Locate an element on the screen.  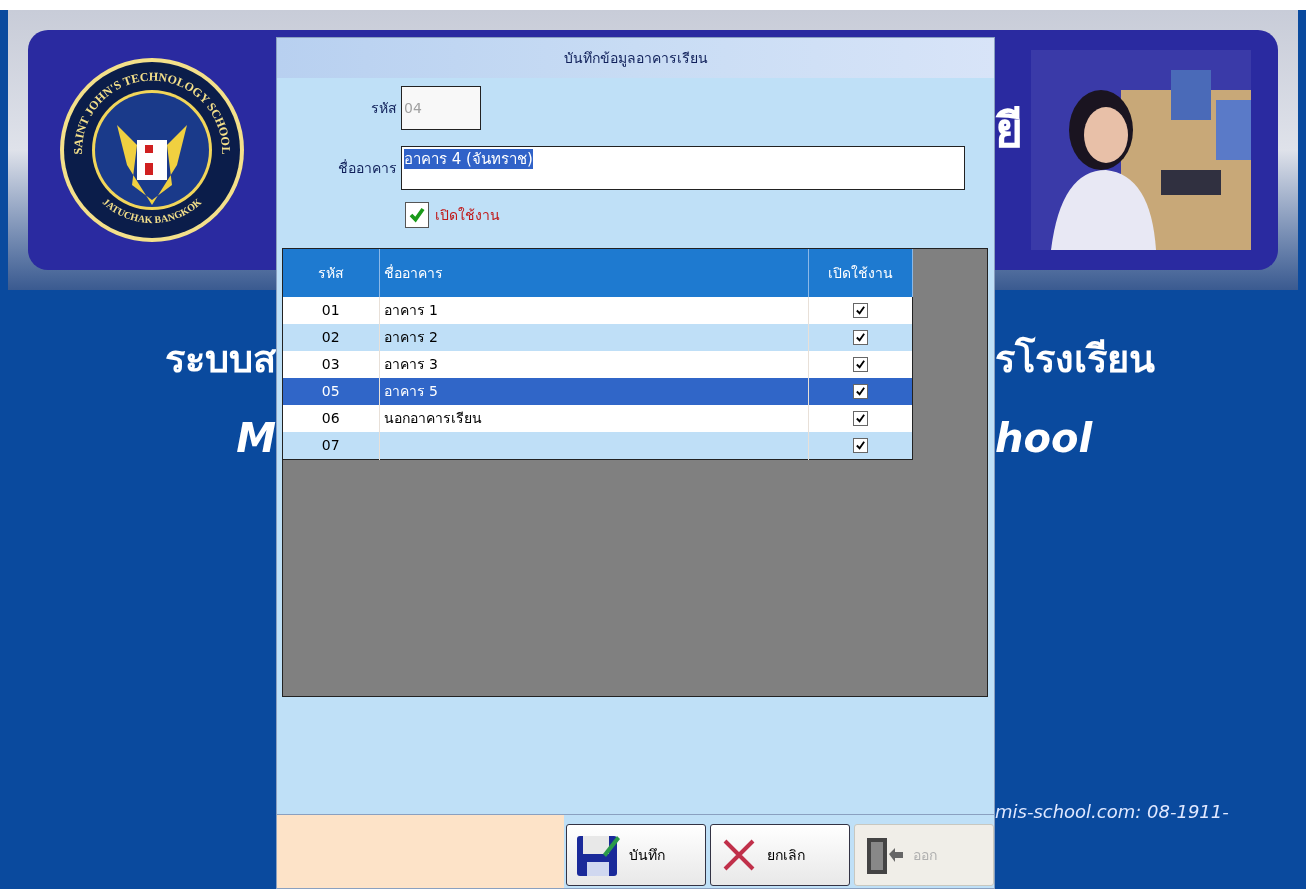
cancel-button: ยกเลิก is located at coordinates (780, 855).